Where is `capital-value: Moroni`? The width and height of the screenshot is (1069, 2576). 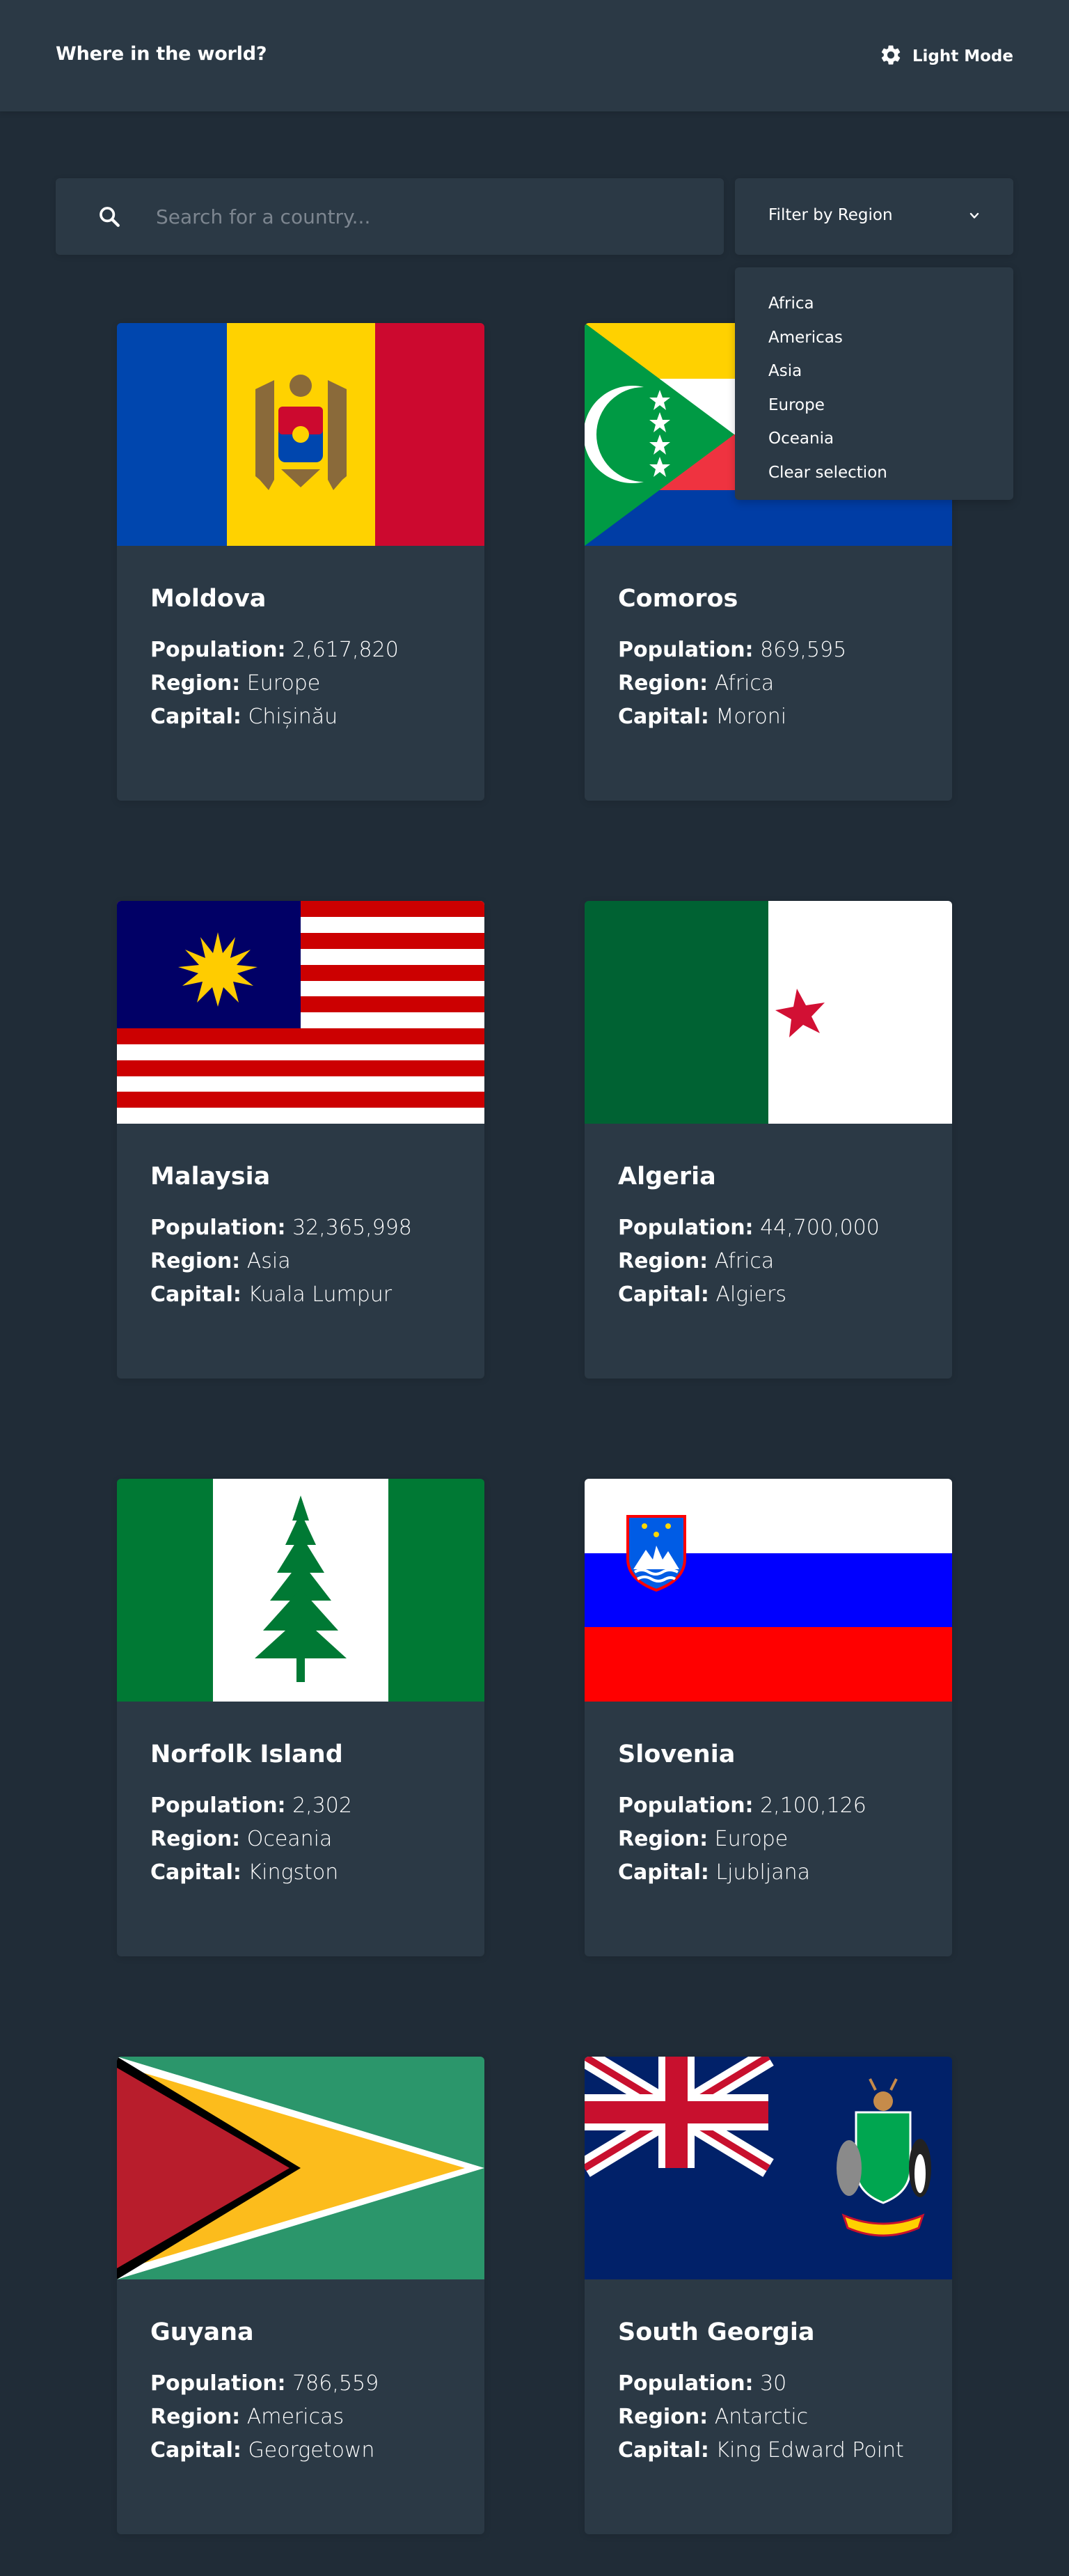 capital-value: Moroni is located at coordinates (751, 717).